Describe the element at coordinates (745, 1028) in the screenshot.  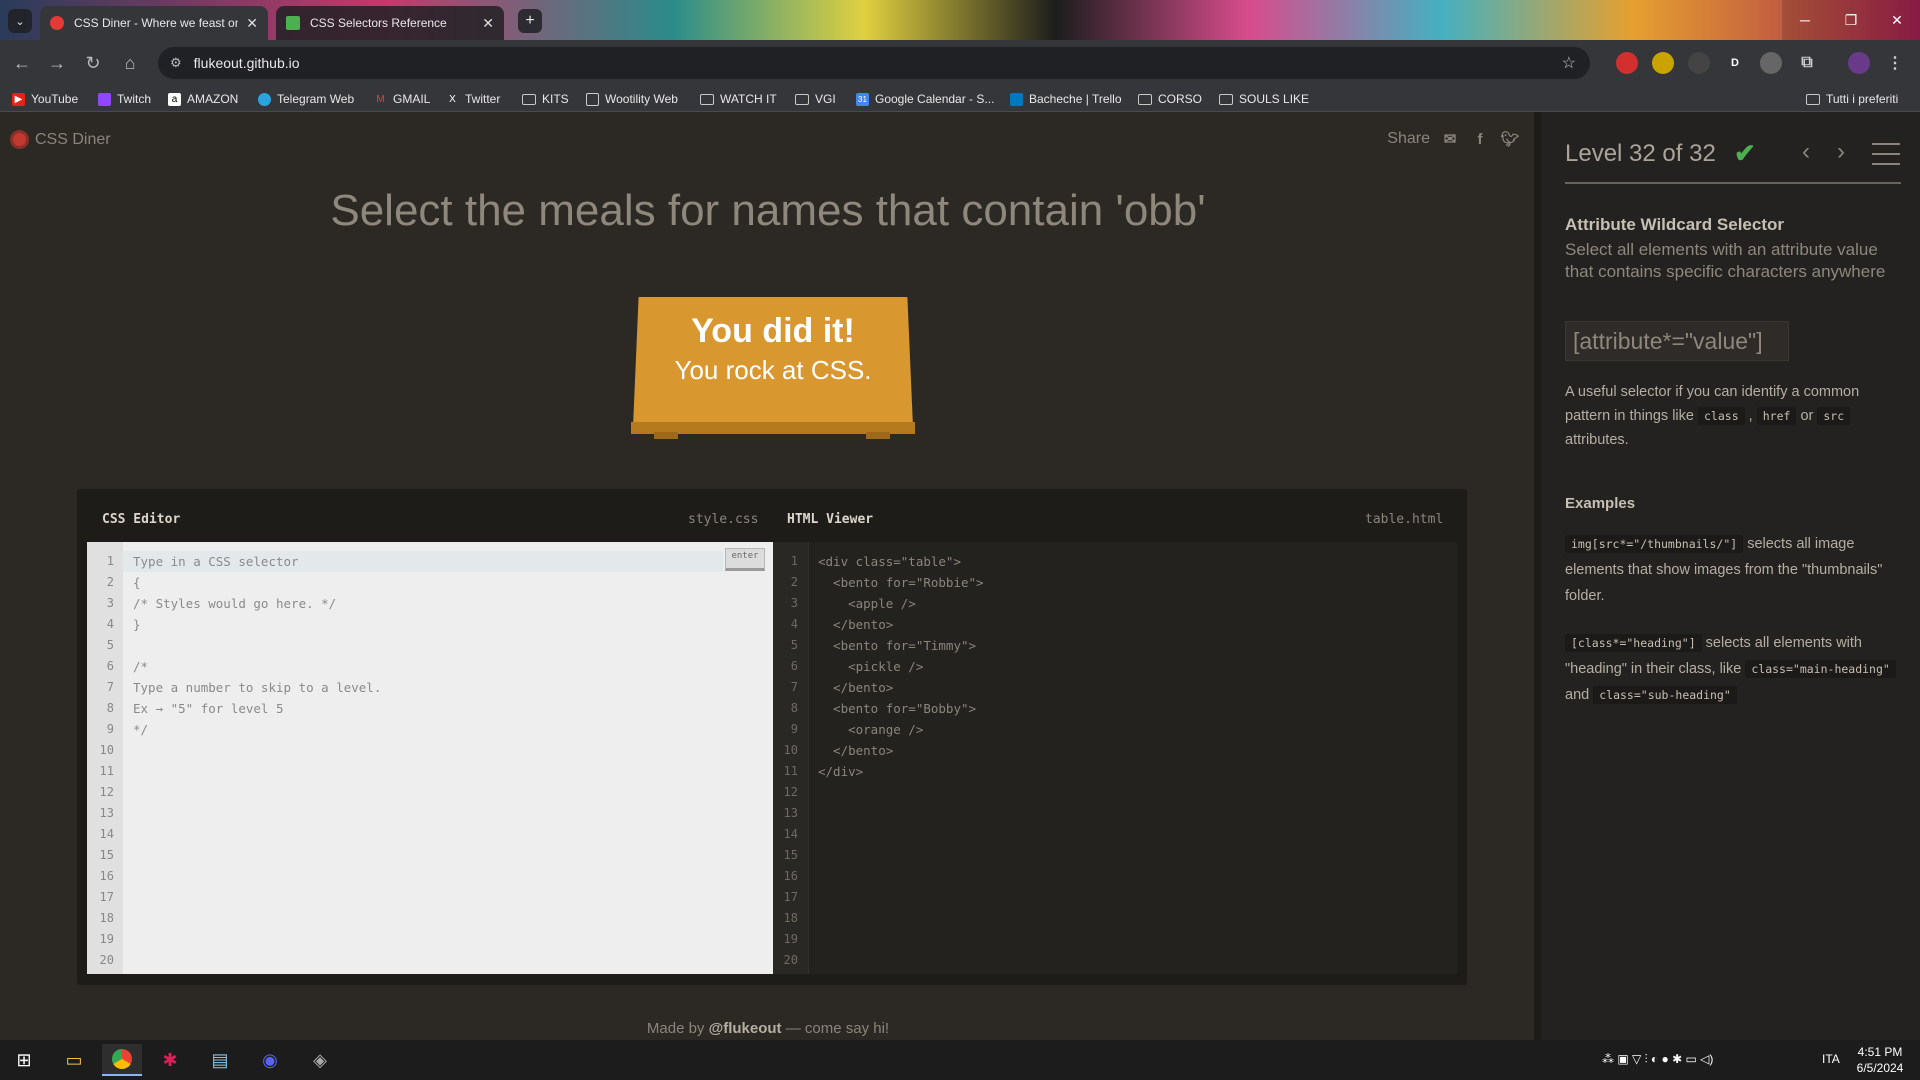
I see `author-link: @flukeout` at that location.